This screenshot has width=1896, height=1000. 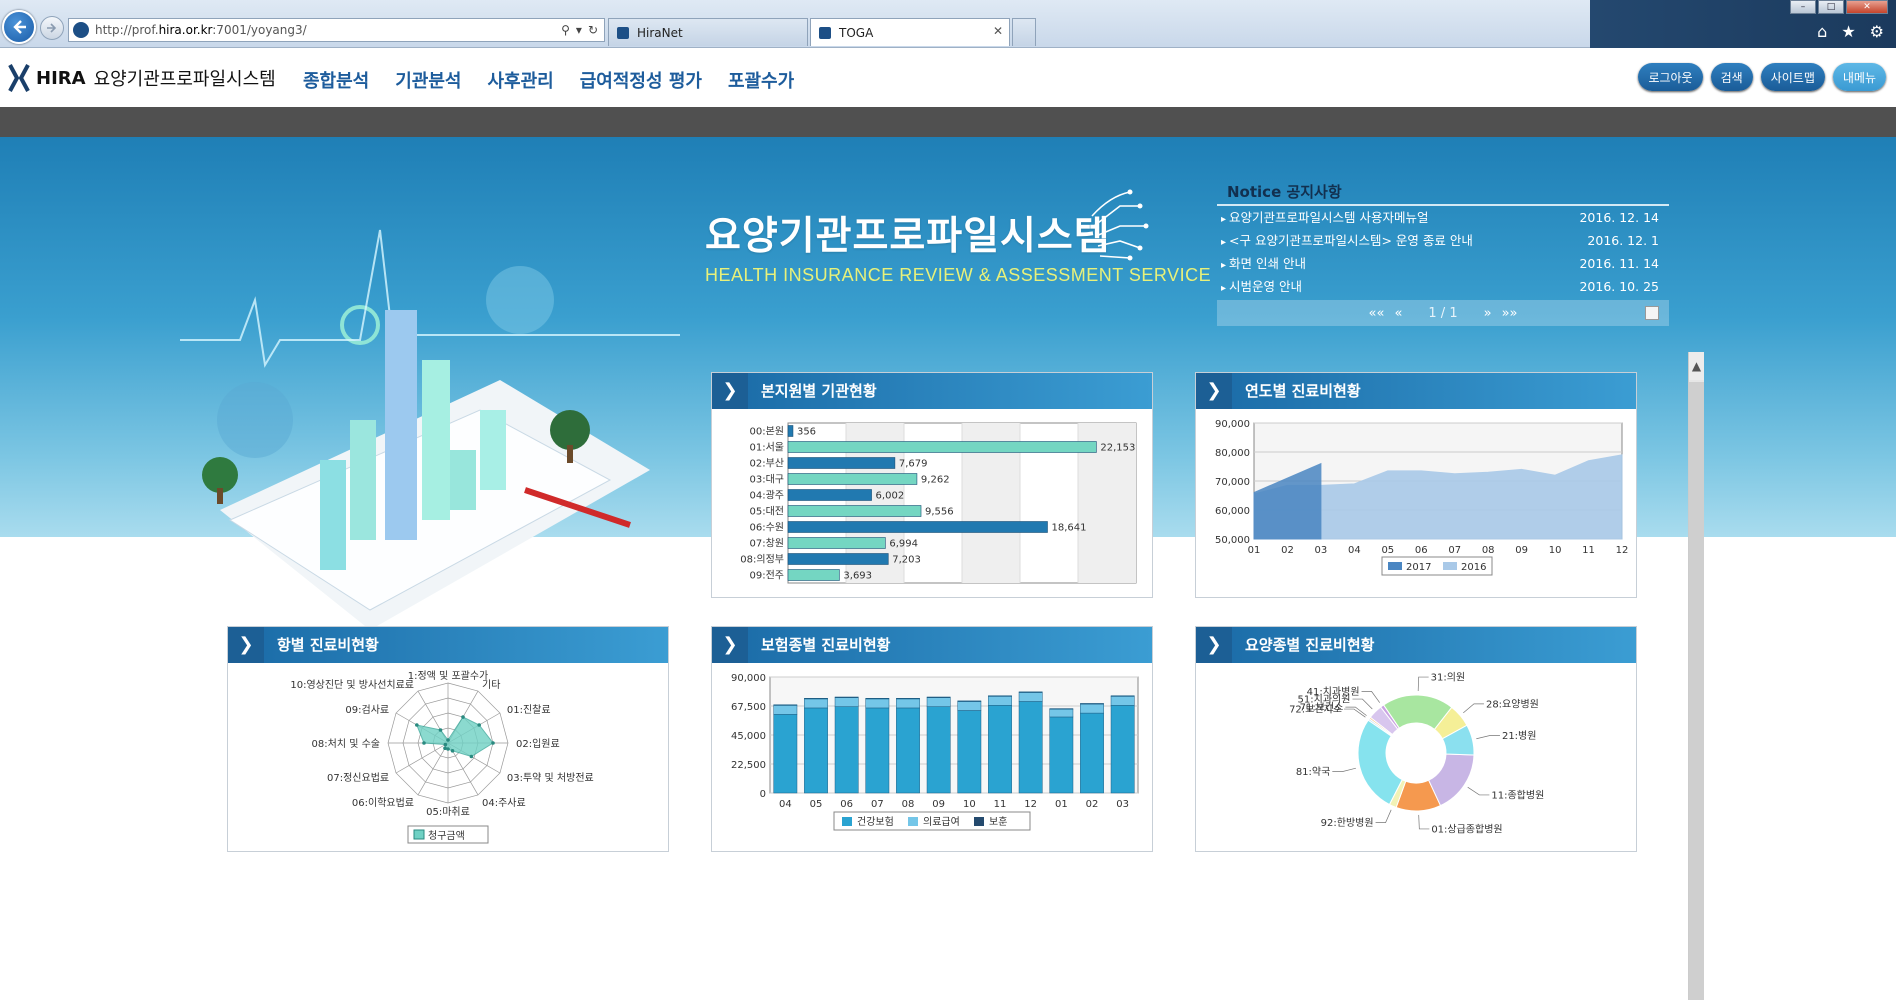 I want to click on x-tick-label: 07, so click(x=1454, y=550).